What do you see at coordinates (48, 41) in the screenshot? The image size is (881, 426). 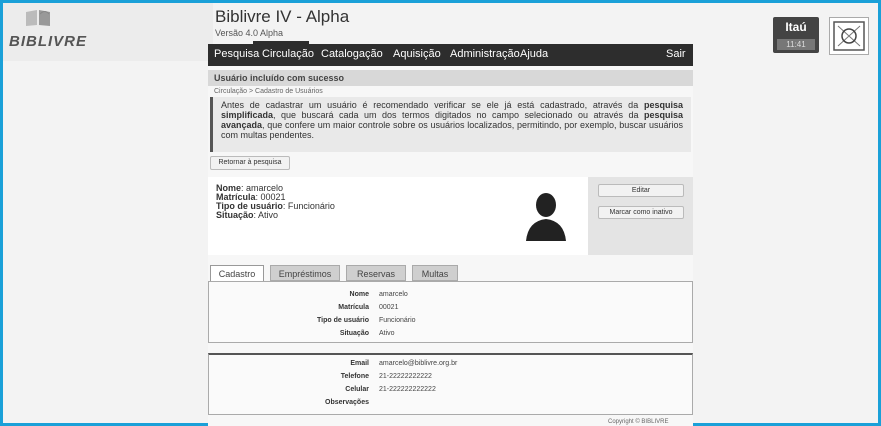 I see `logo-text: BIBLIVRE` at bounding box center [48, 41].